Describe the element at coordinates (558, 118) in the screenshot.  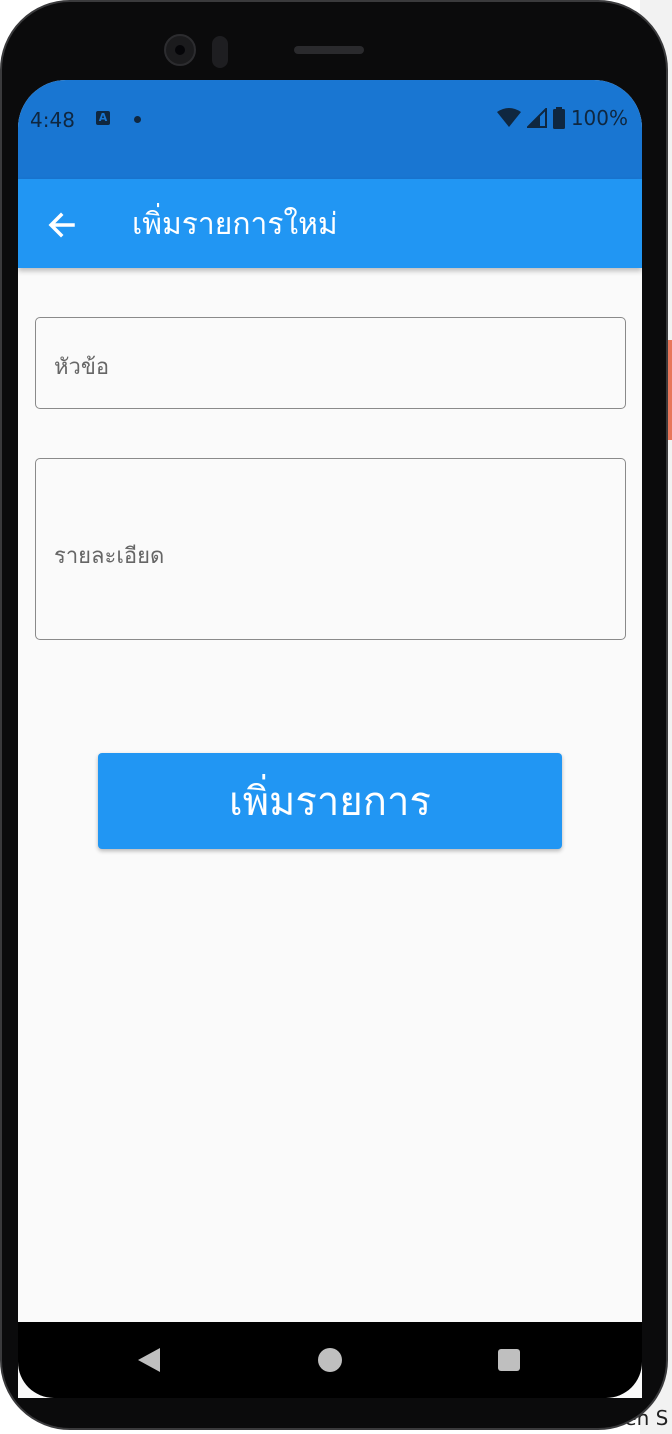
I see `battery-icon` at that location.